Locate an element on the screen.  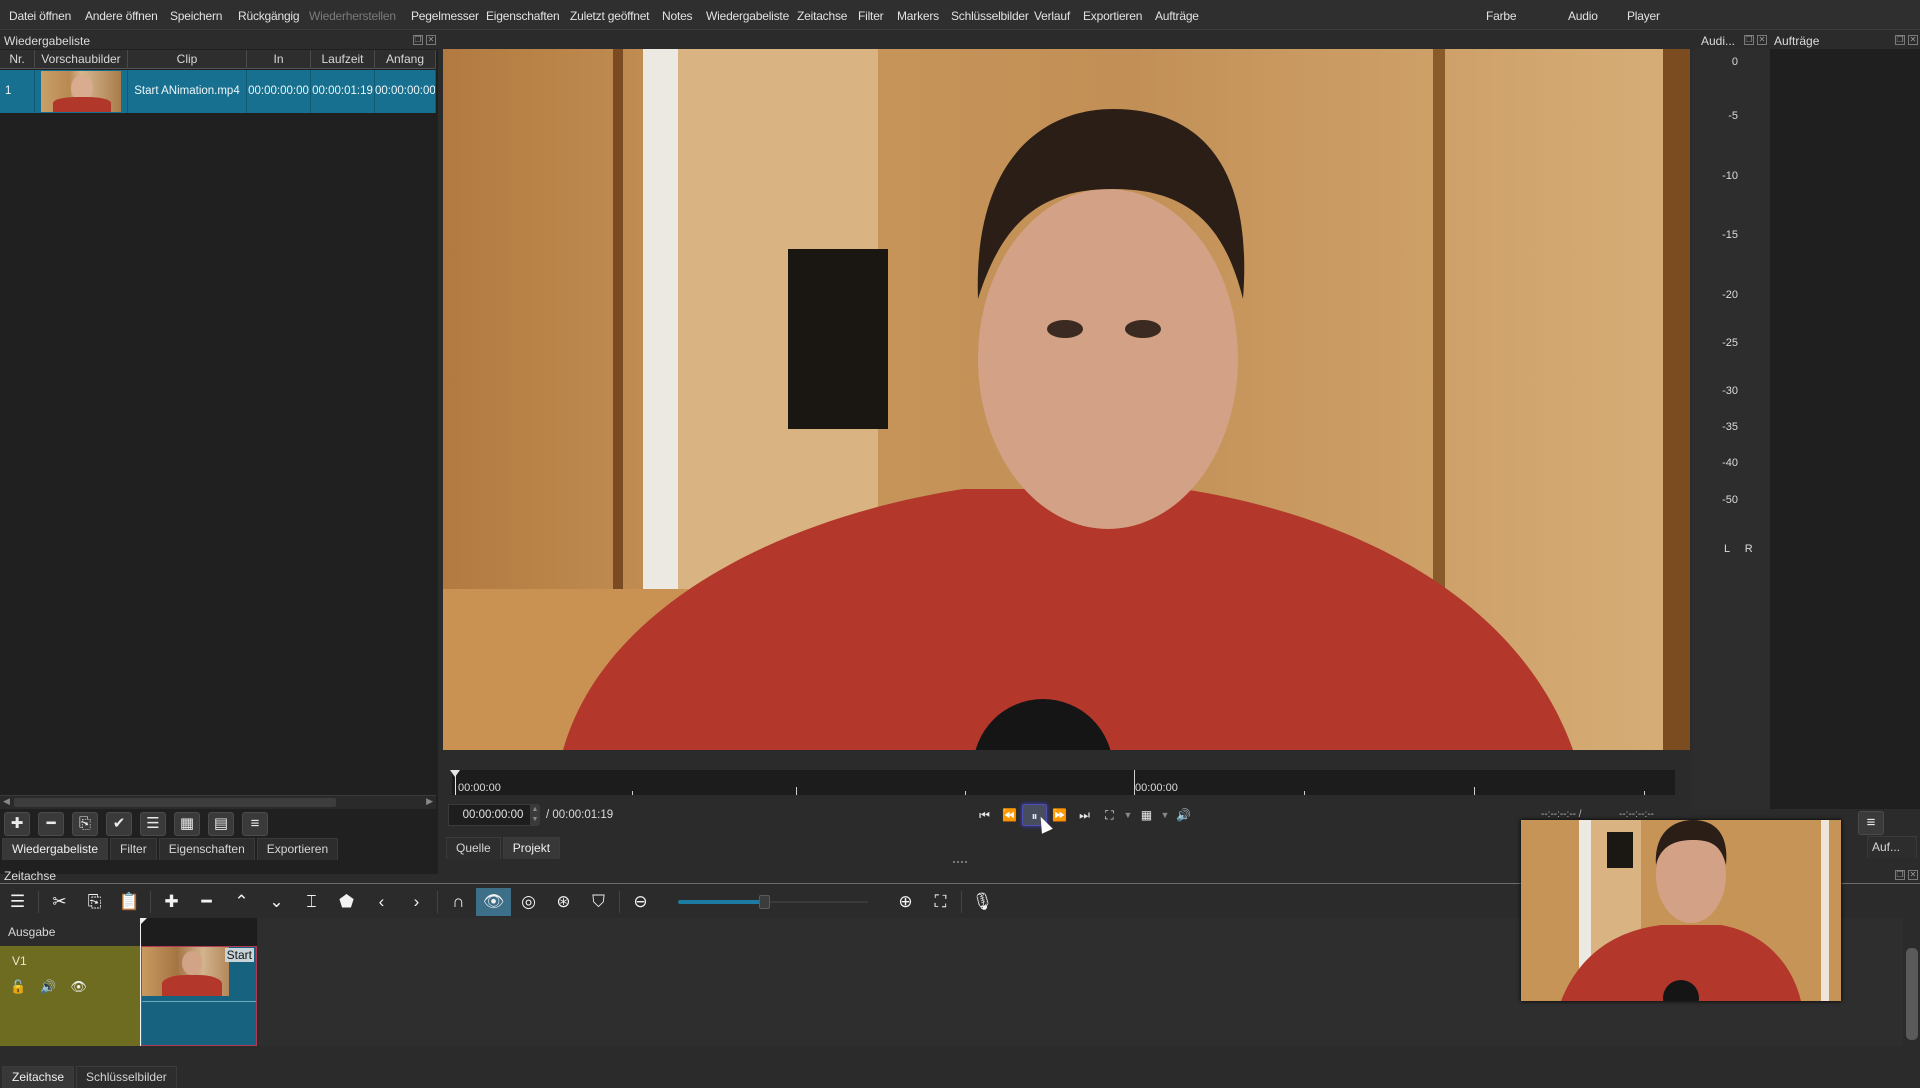
undo-button: Rückgängig is located at coordinates (269, 16).